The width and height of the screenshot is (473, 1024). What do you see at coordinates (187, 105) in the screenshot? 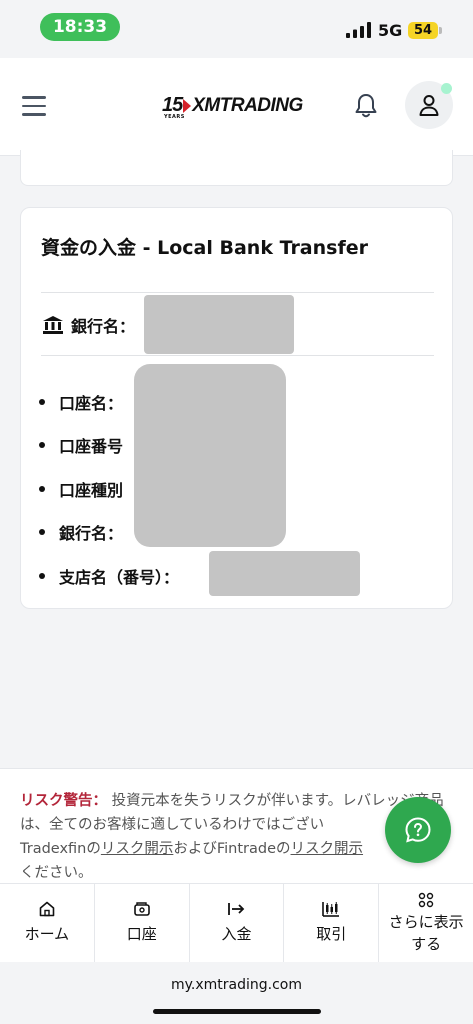
I see `logo-arrow-icon` at bounding box center [187, 105].